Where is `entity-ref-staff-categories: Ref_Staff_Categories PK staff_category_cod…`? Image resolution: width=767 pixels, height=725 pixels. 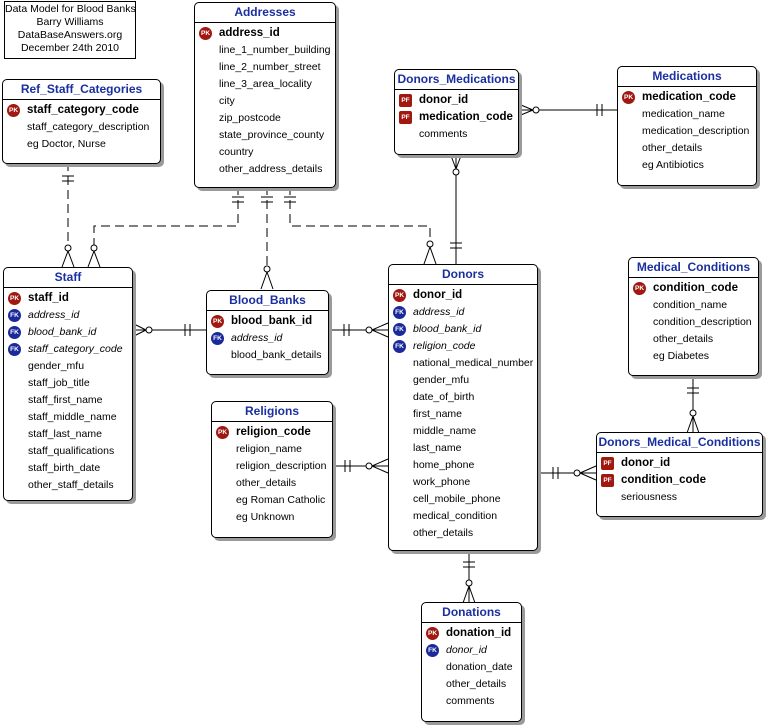 entity-ref-staff-categories: Ref_Staff_Categories PK staff_category_cod… is located at coordinates (81, 121).